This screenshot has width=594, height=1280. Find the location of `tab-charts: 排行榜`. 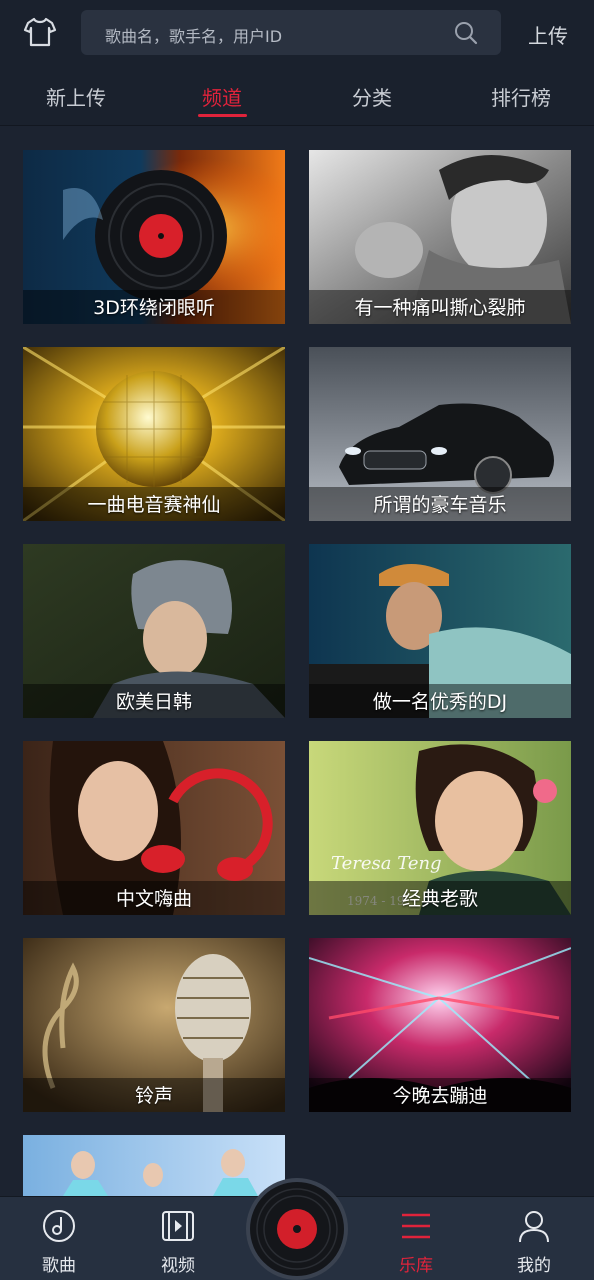

tab-charts: 排行榜 is located at coordinates (521, 96).